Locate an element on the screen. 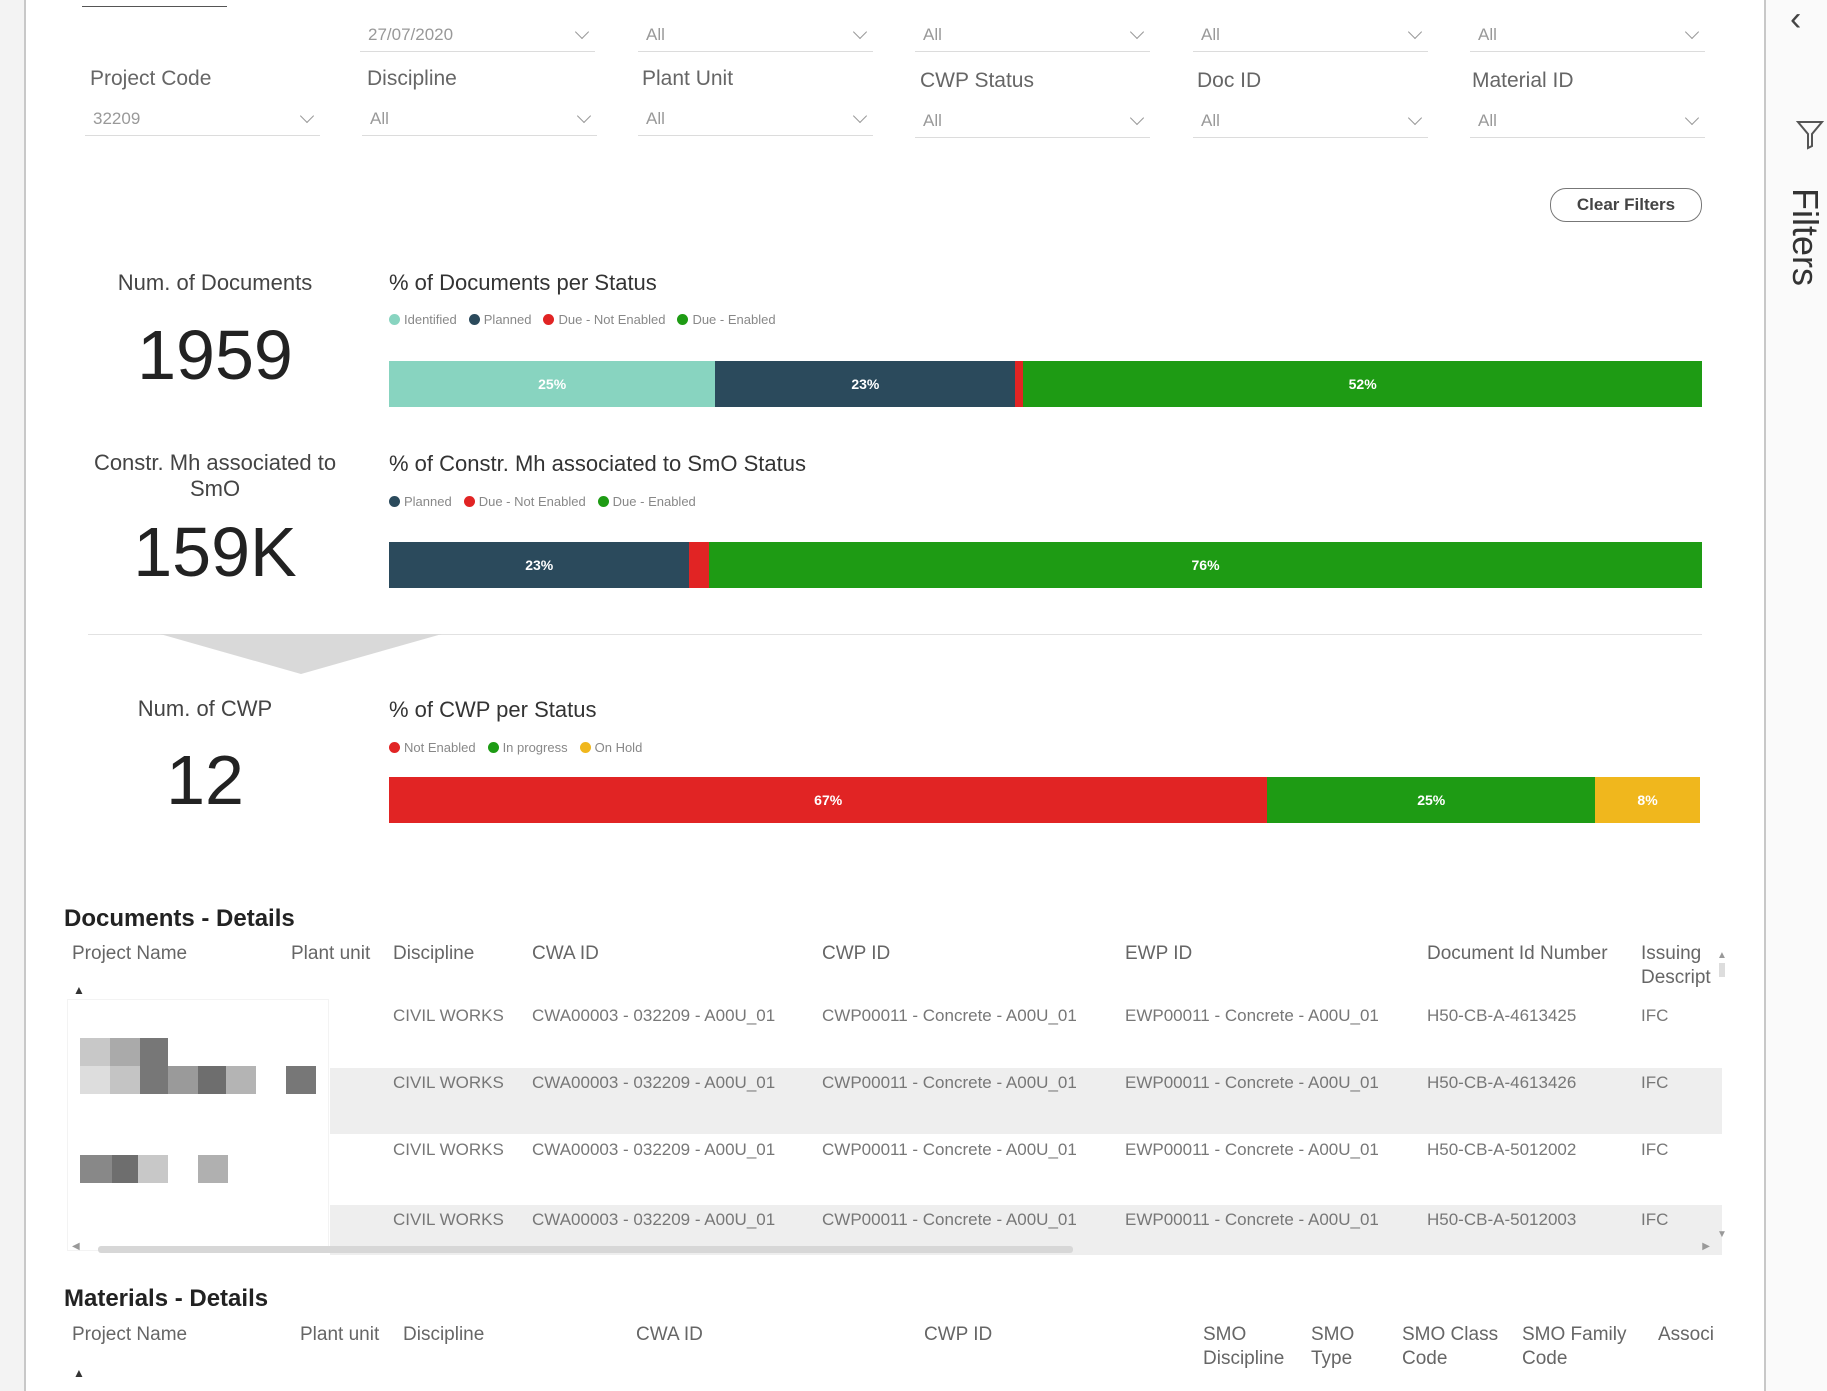  funnel-icon is located at coordinates (1810, 137).